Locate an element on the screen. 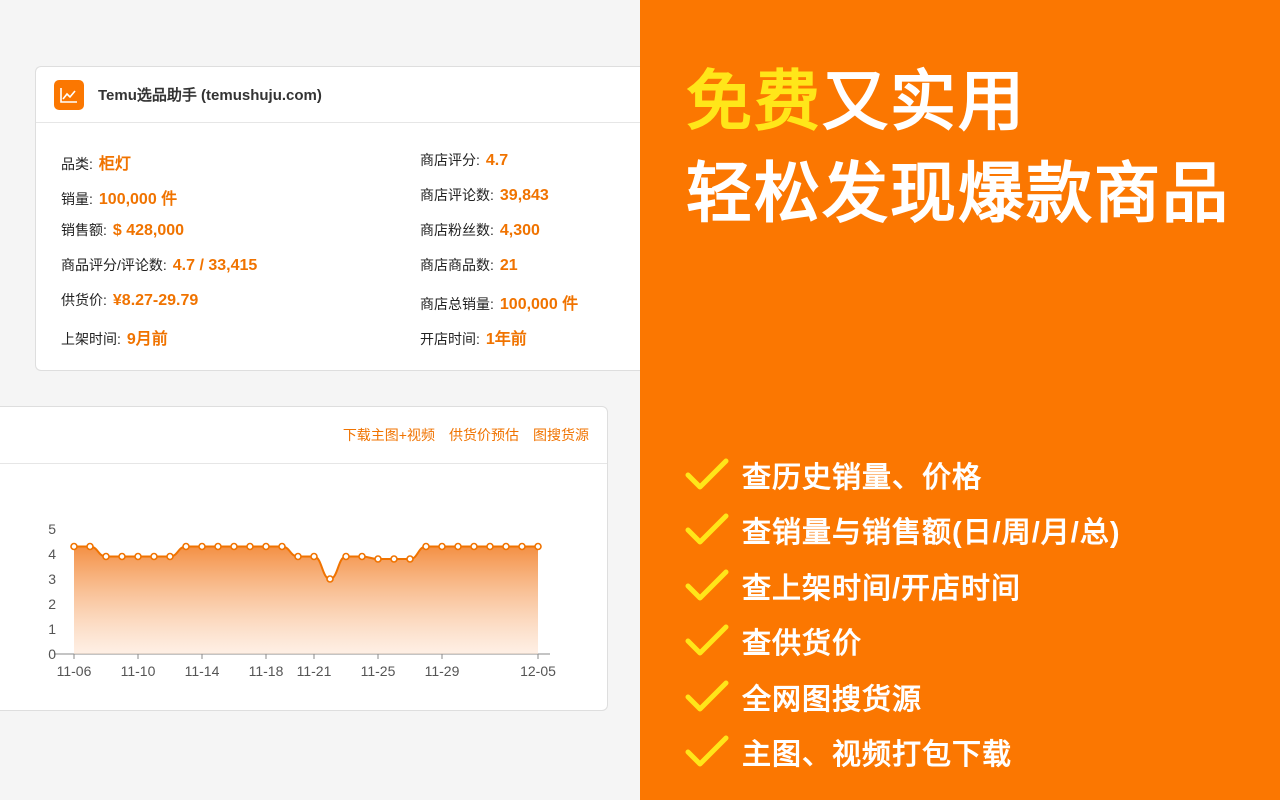 The image size is (1280, 800). info-value: ¥8.27-29.79 is located at coordinates (155, 300).